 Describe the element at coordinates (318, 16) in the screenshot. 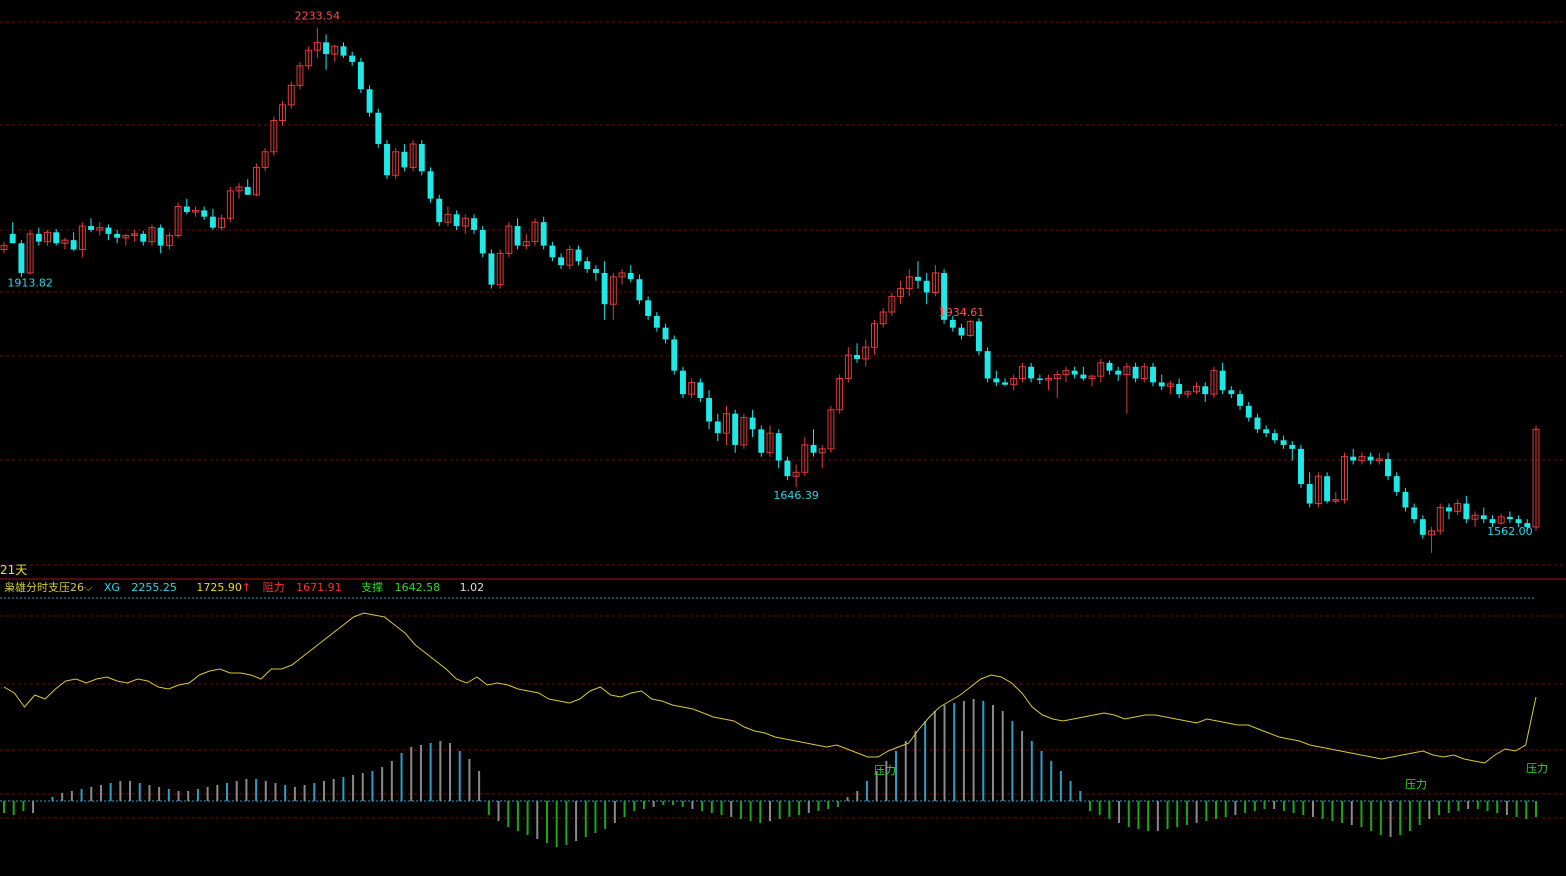

I see `price-label-high: 2233.54` at that location.